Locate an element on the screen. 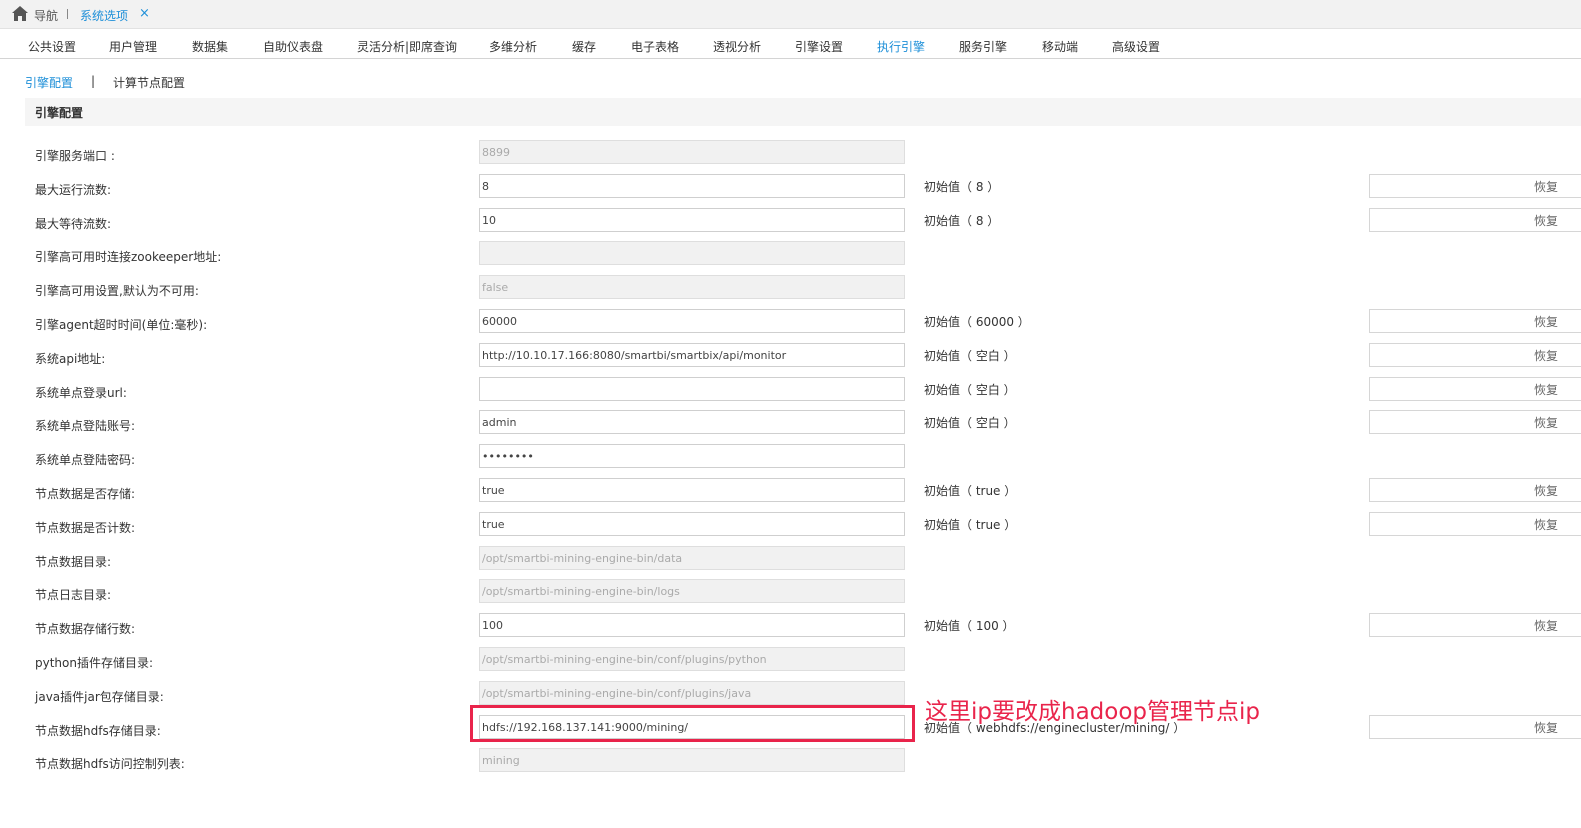 The height and width of the screenshot is (828, 1581). annotation-note: 这里ip要改成hadoop管理节点ip is located at coordinates (1092, 712).